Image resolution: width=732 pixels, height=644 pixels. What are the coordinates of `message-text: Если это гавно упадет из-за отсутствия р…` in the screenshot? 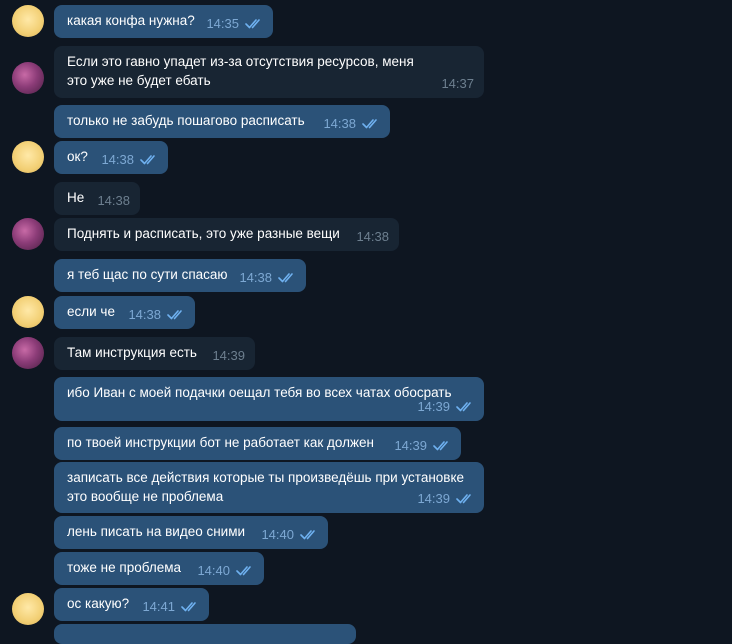 It's located at (240, 71).